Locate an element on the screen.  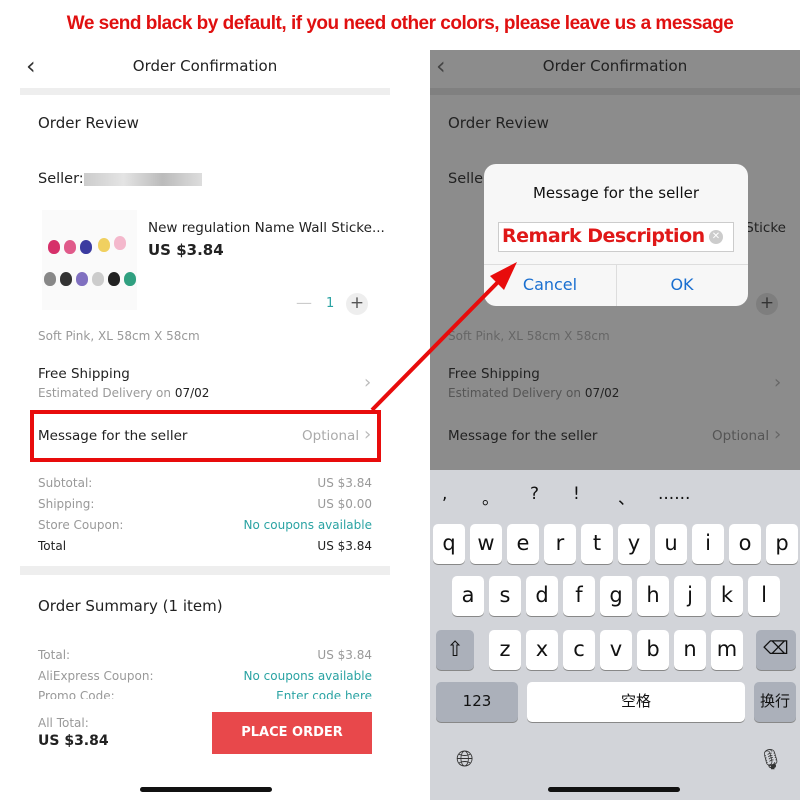
arrow-annotation is located at coordinates (443, 337).